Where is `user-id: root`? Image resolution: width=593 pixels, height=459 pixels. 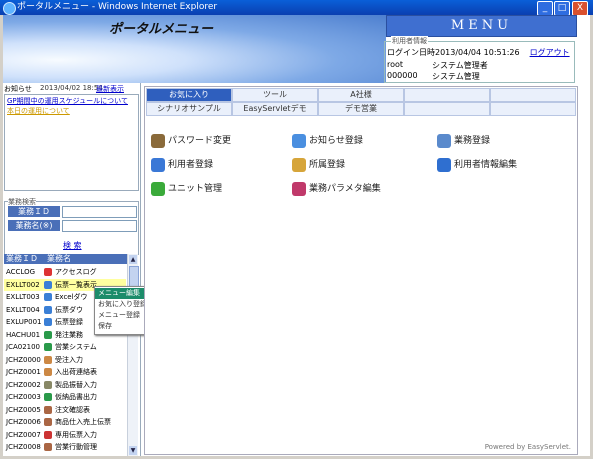 user-id: root is located at coordinates (395, 64).